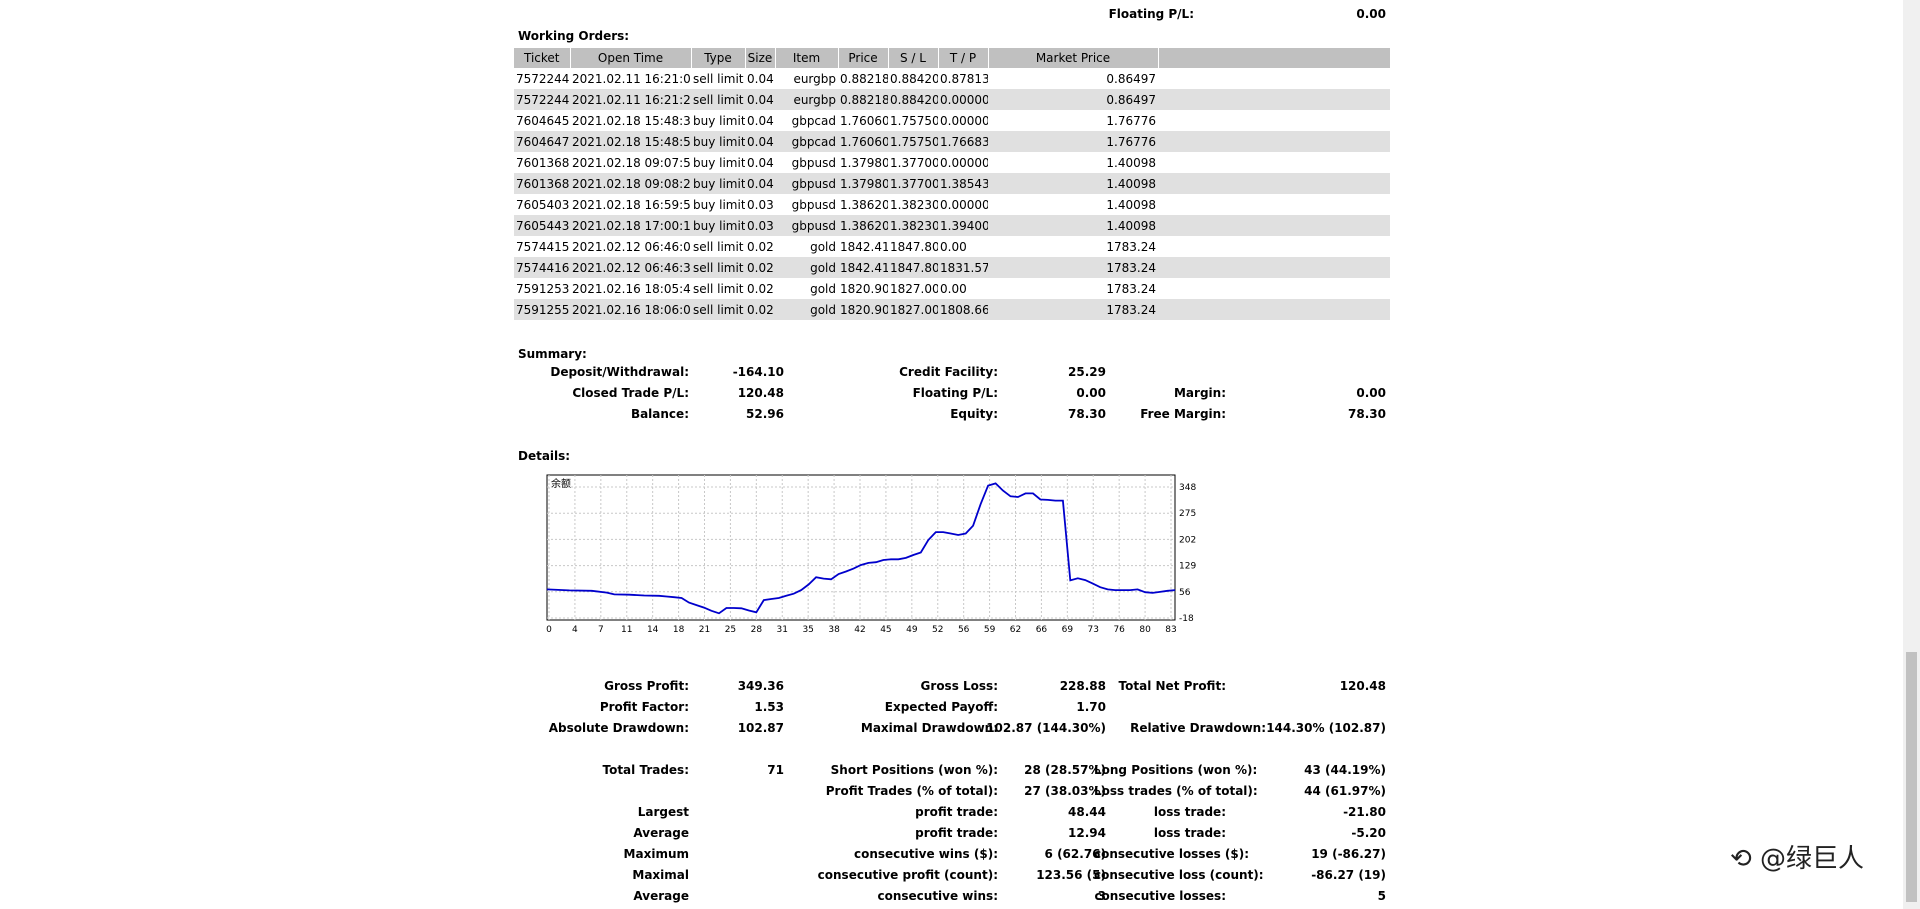 The image size is (1920, 909). Describe the element at coordinates (864, 204) in the screenshot. I see `order-cell: 1.38620` at that location.